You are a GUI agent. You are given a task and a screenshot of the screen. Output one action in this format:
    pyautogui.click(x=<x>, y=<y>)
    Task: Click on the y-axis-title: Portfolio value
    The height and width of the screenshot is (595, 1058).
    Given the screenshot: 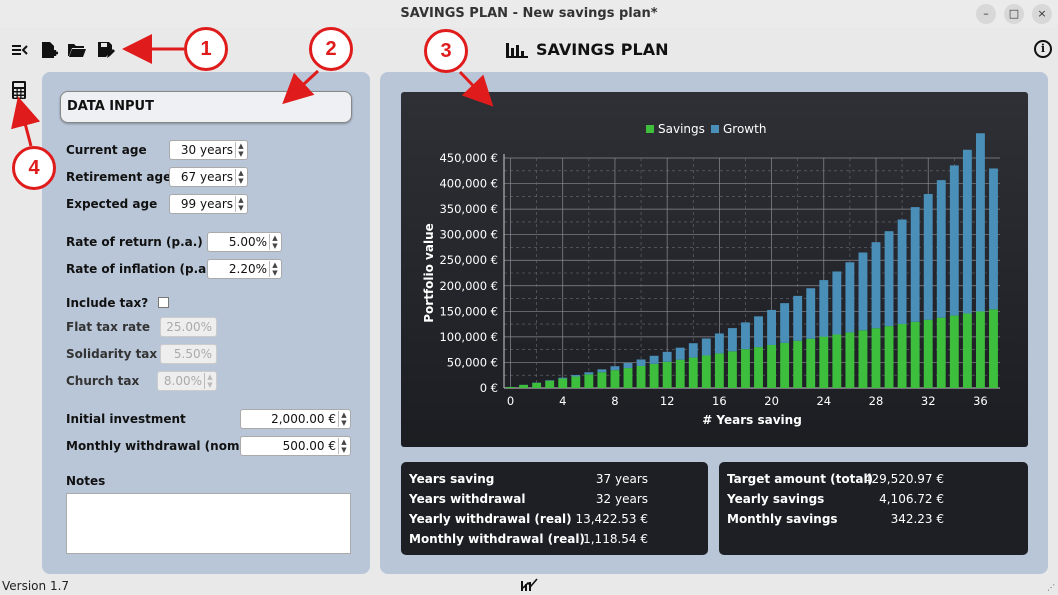 What is the action you would take?
    pyautogui.click(x=429, y=273)
    